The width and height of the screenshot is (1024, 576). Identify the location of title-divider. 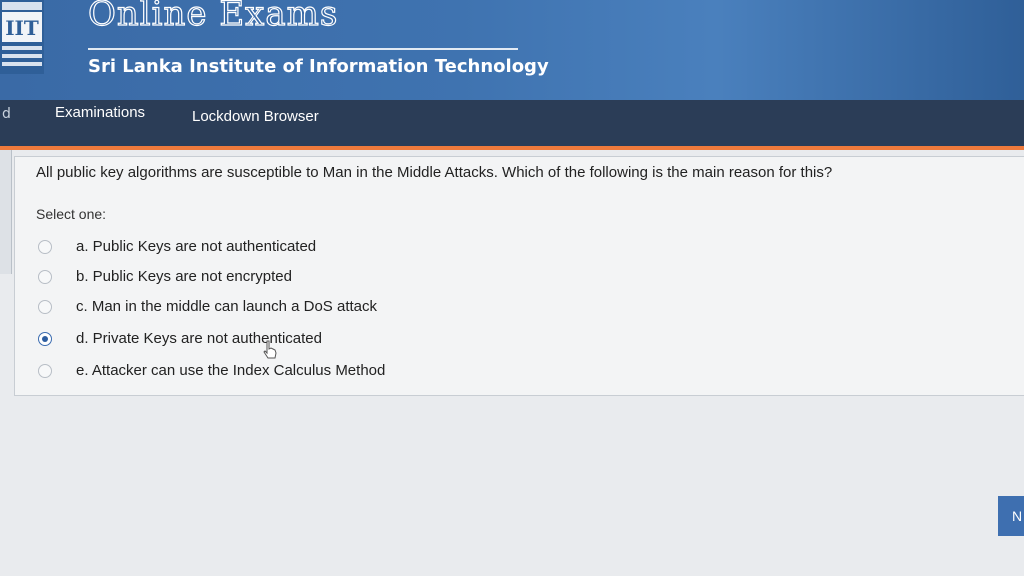
(303, 49).